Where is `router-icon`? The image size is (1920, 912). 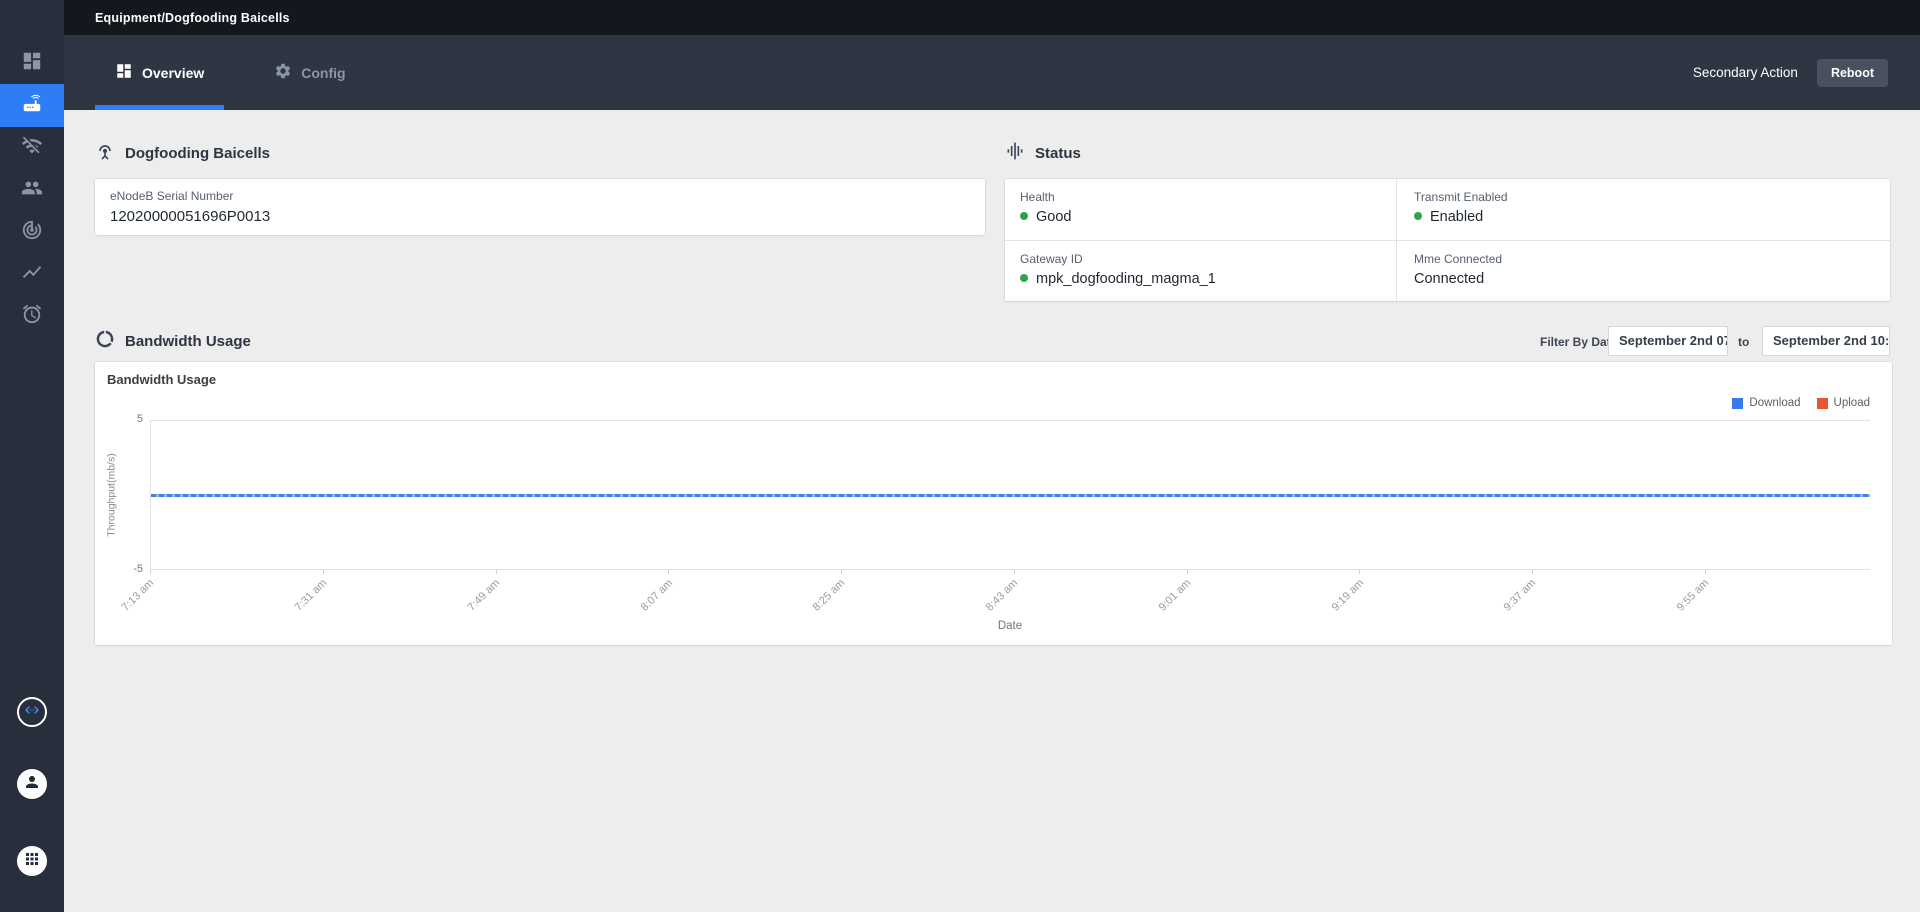
router-icon is located at coordinates (32, 105).